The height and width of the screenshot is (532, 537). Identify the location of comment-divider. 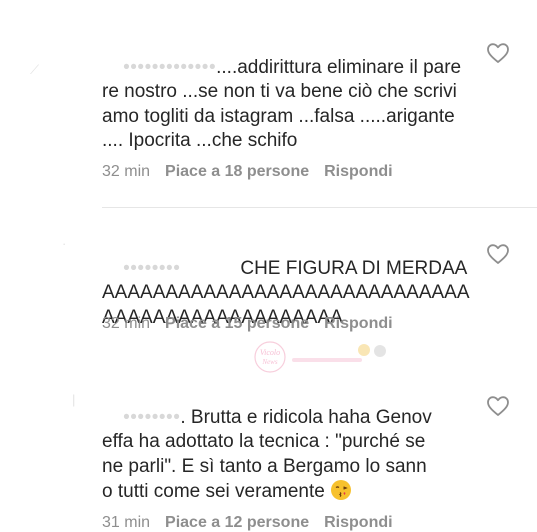
(319, 207).